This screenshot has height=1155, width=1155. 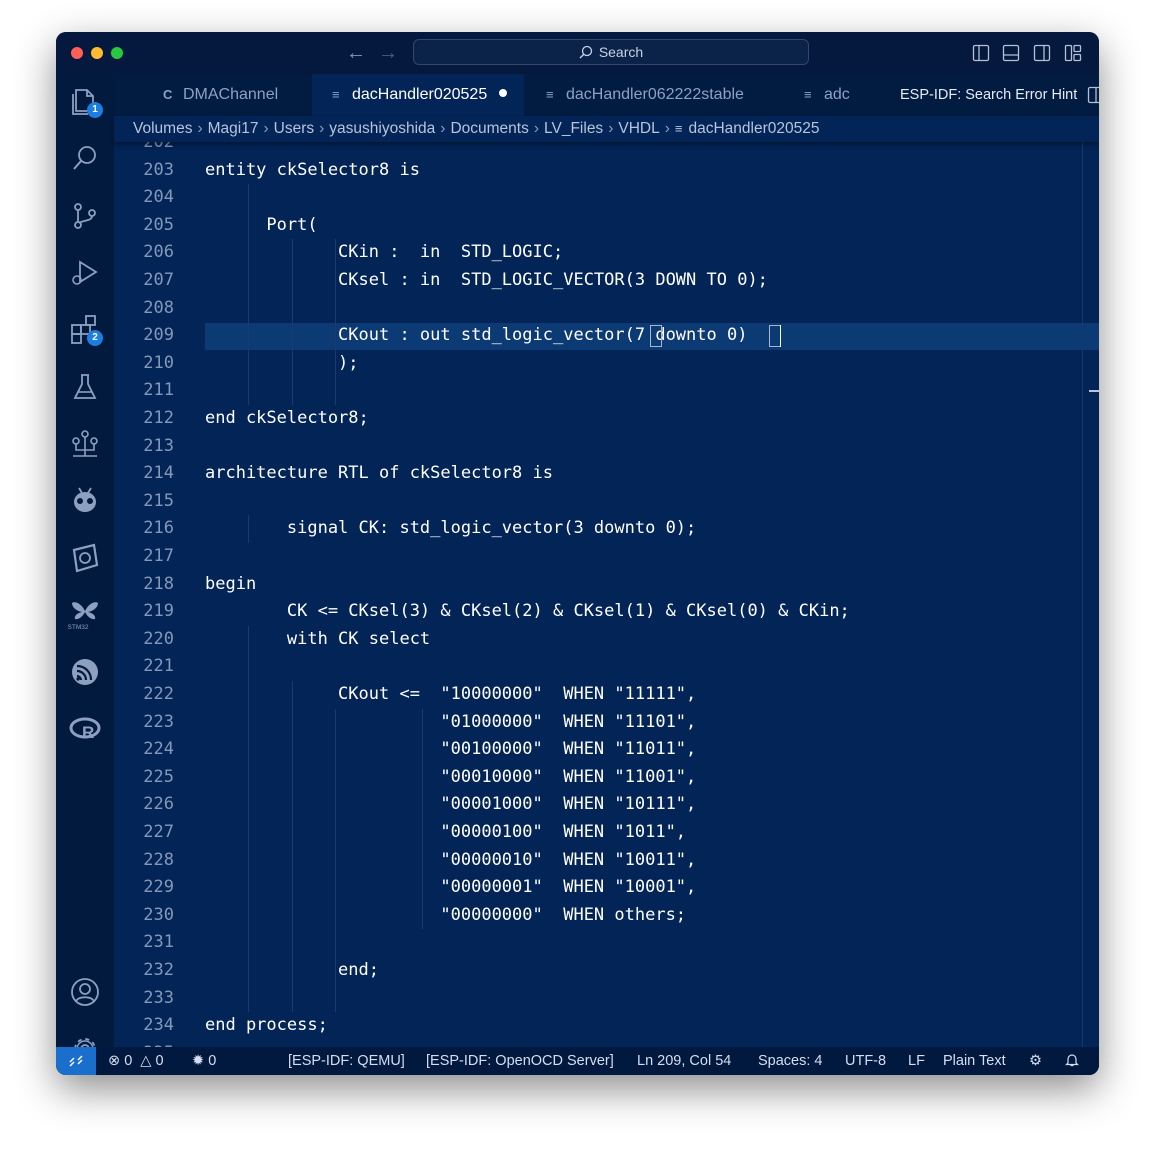 I want to click on tab-dmachannel: C DMAChannel, so click(x=227, y=95).